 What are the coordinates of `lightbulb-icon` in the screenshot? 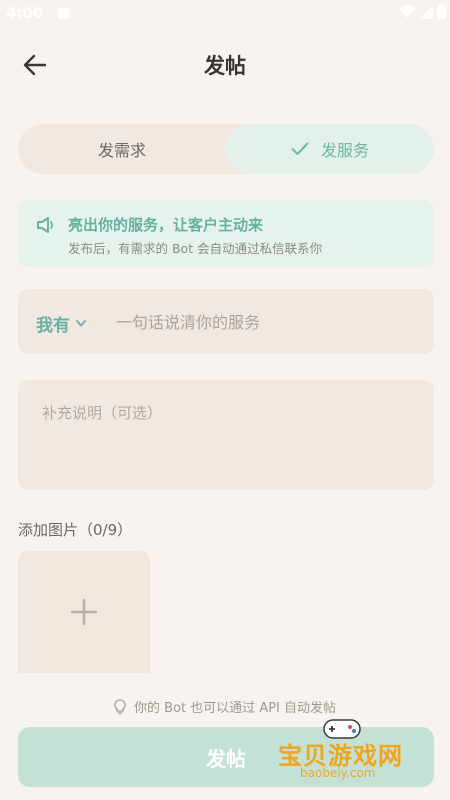 It's located at (120, 706).